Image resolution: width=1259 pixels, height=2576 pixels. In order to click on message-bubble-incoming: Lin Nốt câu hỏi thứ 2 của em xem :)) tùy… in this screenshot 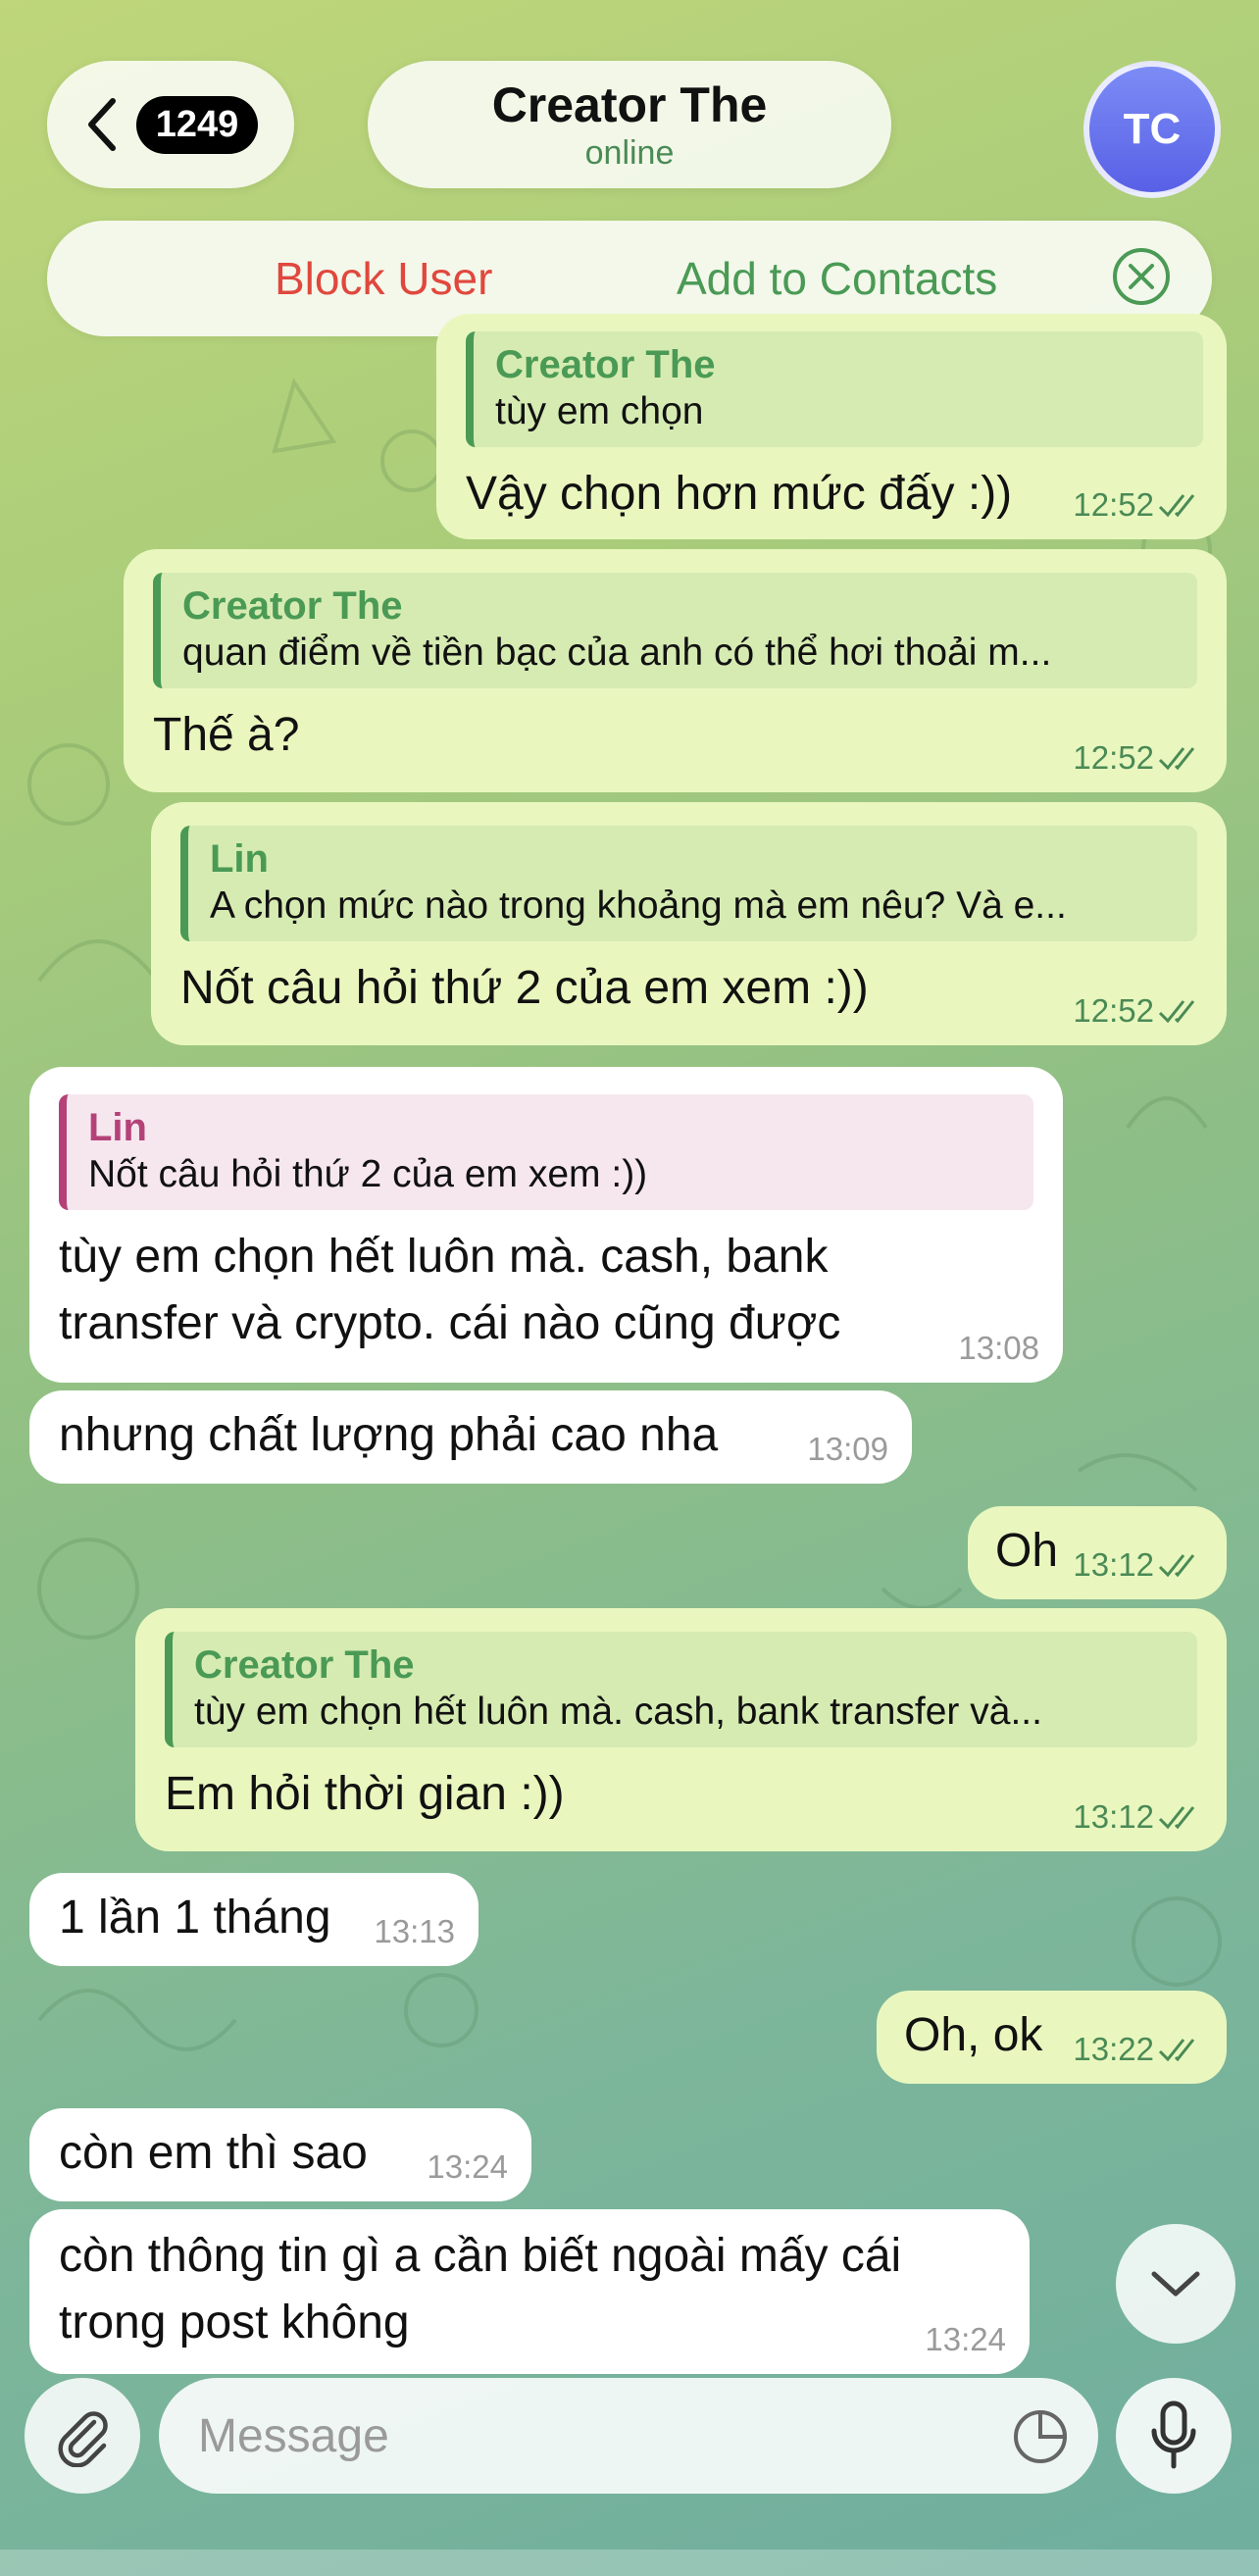, I will do `click(546, 1225)`.